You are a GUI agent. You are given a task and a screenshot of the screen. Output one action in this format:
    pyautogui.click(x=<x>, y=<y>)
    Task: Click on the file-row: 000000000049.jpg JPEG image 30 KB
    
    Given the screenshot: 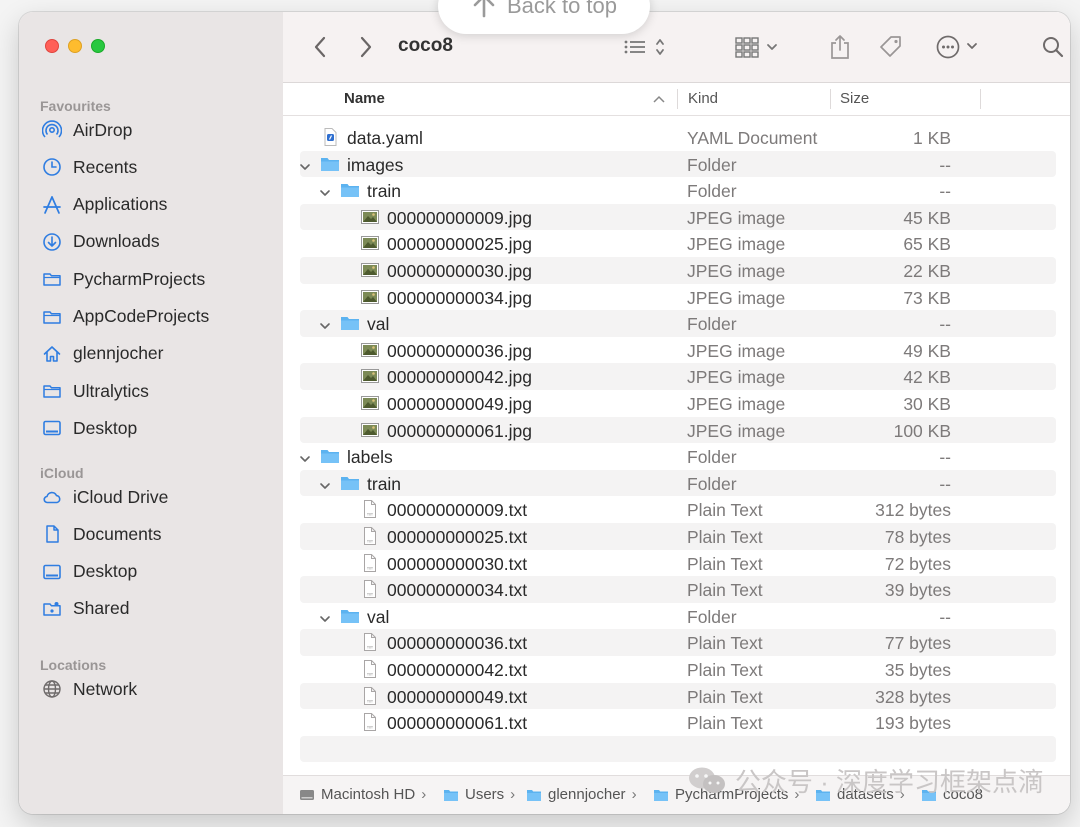 What is the action you would take?
    pyautogui.click(x=678, y=403)
    